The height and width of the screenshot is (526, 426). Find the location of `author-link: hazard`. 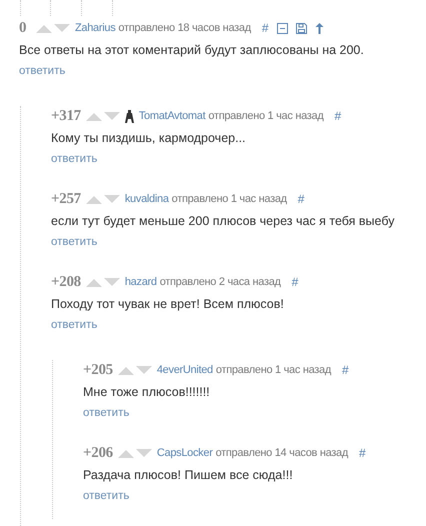

author-link: hazard is located at coordinates (140, 282).